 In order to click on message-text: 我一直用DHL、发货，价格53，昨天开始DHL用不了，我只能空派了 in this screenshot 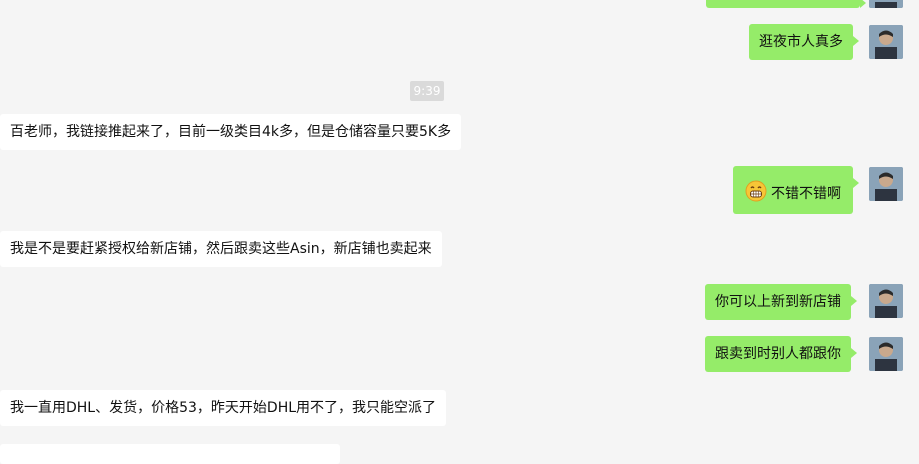, I will do `click(223, 408)`.